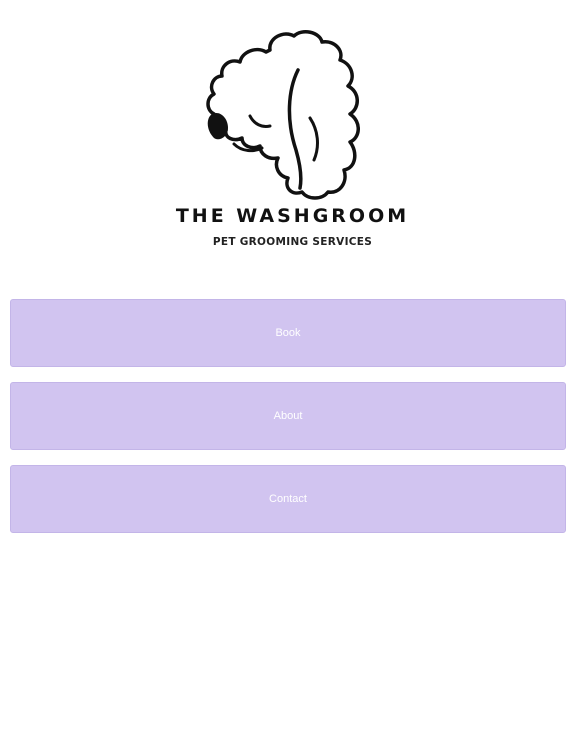 The image size is (575, 754). I want to click on contact-button-label: Contact, so click(288, 499).